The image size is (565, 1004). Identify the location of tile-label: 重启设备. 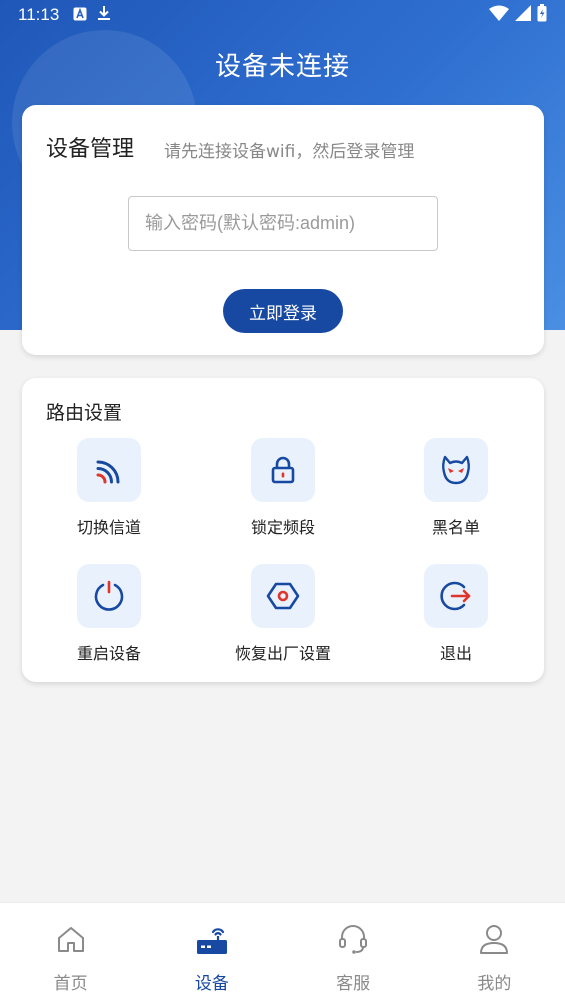
(108, 653).